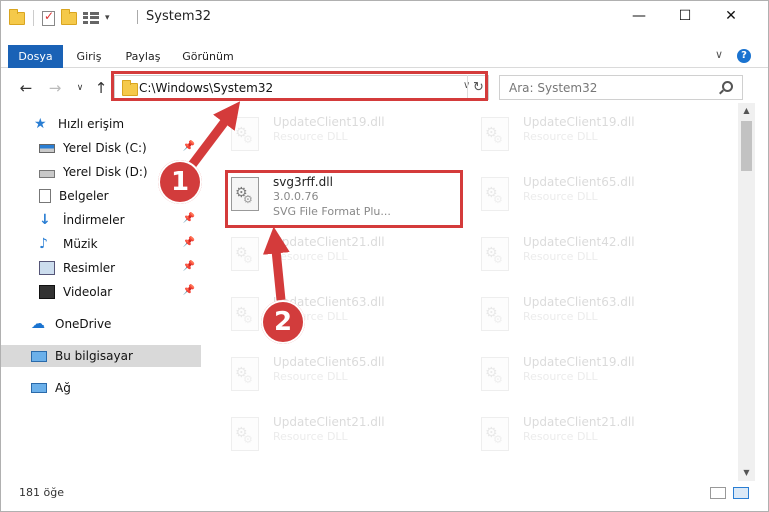 This screenshot has width=769, height=512. I want to click on video-icon, so click(47, 292).